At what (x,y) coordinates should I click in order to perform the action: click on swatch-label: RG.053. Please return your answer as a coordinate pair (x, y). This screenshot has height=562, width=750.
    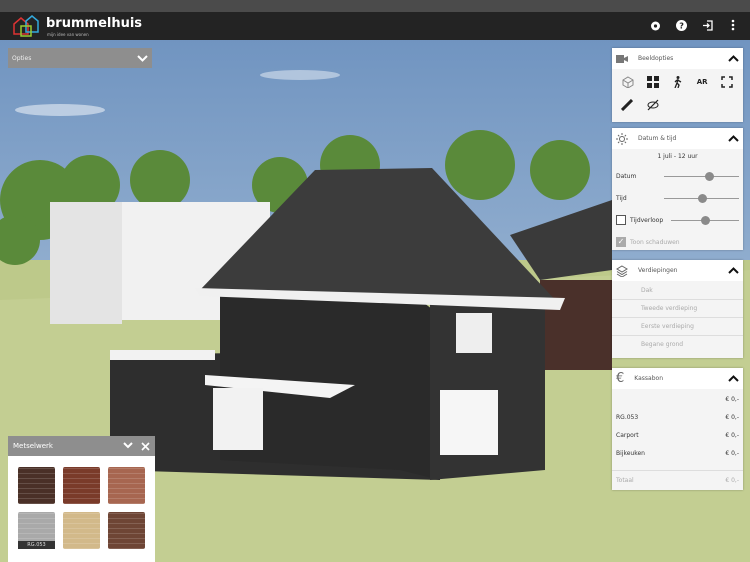
    Looking at the image, I should click on (36, 545).